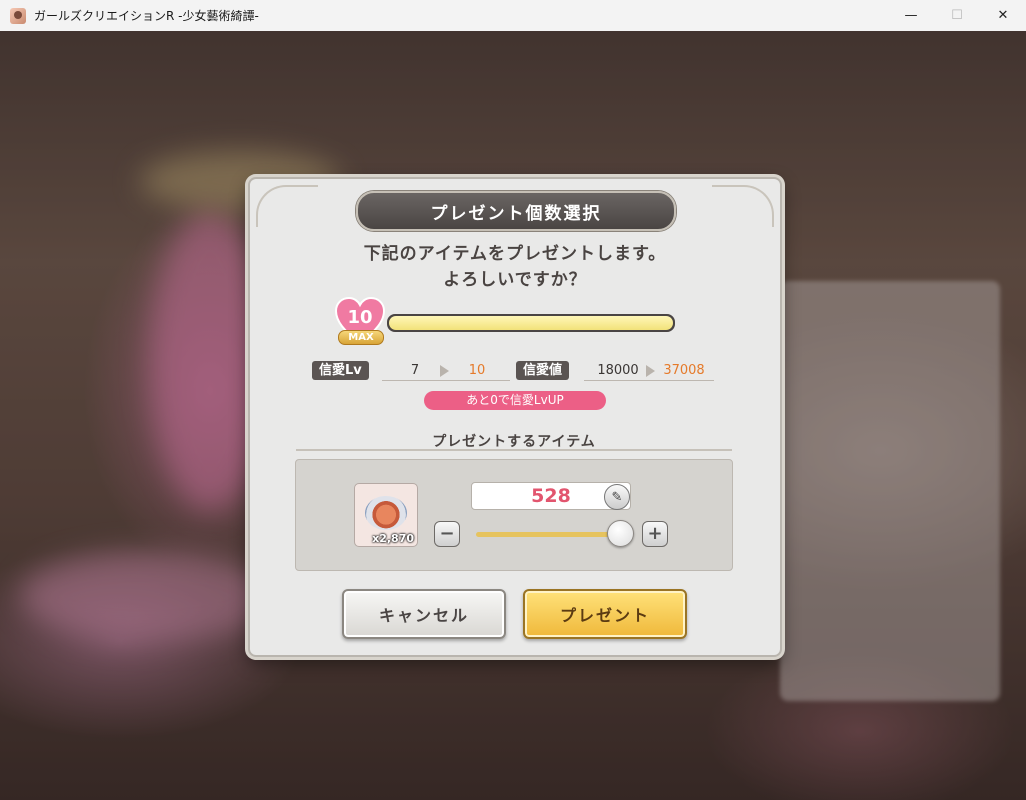 The width and height of the screenshot is (1026, 800). What do you see at coordinates (618, 370) in the screenshot?
I see `points-current: 18000` at bounding box center [618, 370].